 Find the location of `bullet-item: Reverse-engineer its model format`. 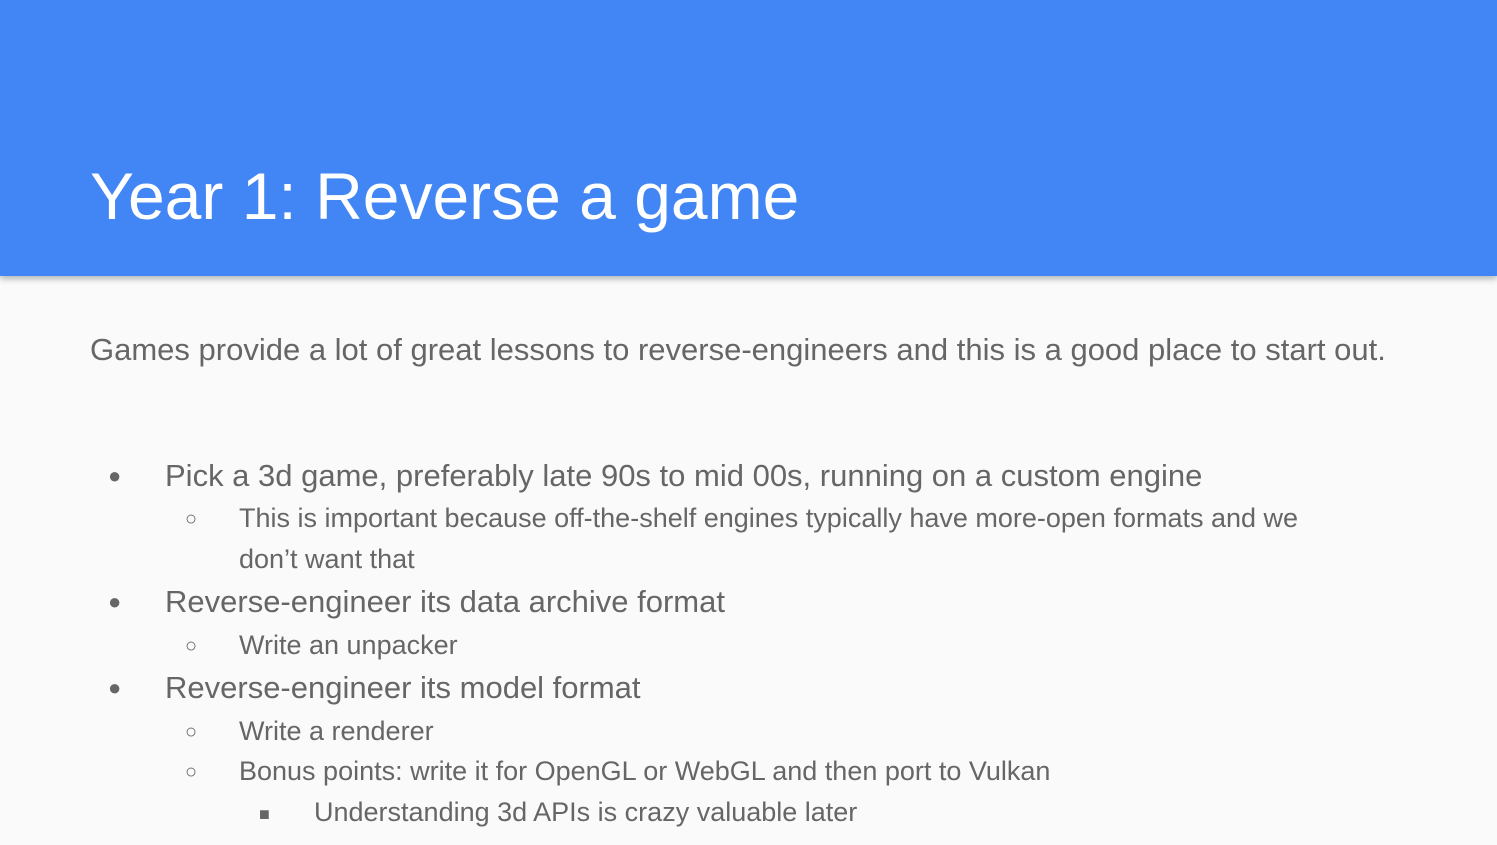

bullet-item: Reverse-engineer its model format is located at coordinates (403, 687).